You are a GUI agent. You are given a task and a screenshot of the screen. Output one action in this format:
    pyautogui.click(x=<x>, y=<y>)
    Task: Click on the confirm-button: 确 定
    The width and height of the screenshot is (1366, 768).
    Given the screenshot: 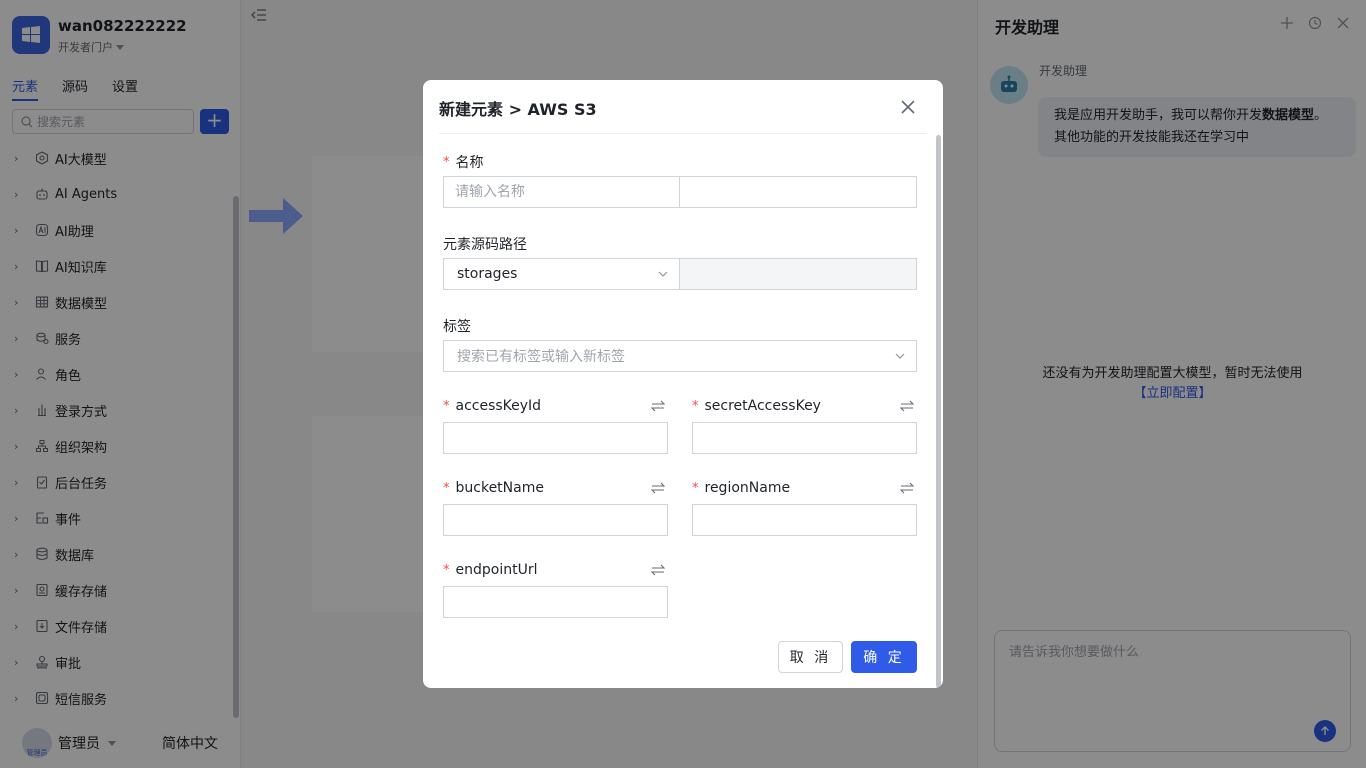 What is the action you would take?
    pyautogui.click(x=884, y=657)
    